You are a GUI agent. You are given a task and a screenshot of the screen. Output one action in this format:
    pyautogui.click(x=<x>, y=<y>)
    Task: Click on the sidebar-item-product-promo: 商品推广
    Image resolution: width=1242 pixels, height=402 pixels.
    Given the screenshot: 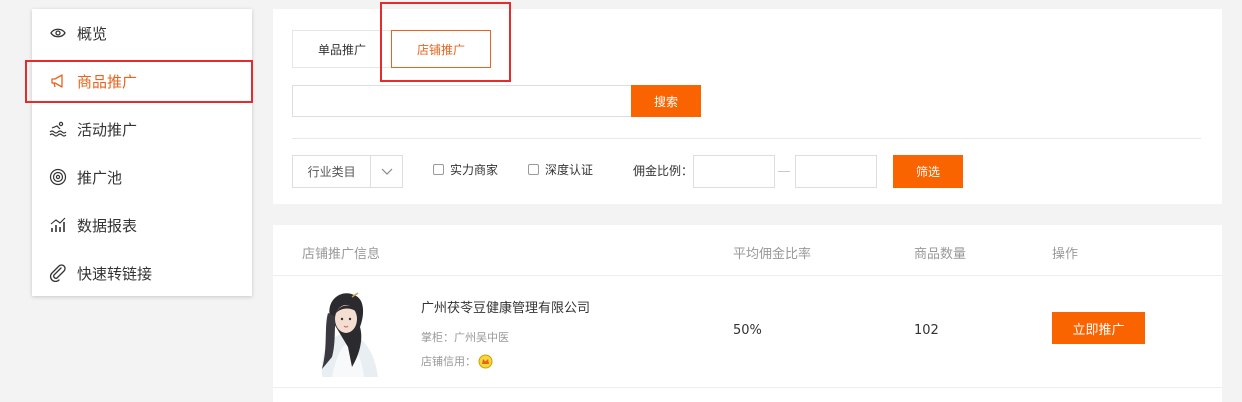 What is the action you would take?
    pyautogui.click(x=142, y=81)
    